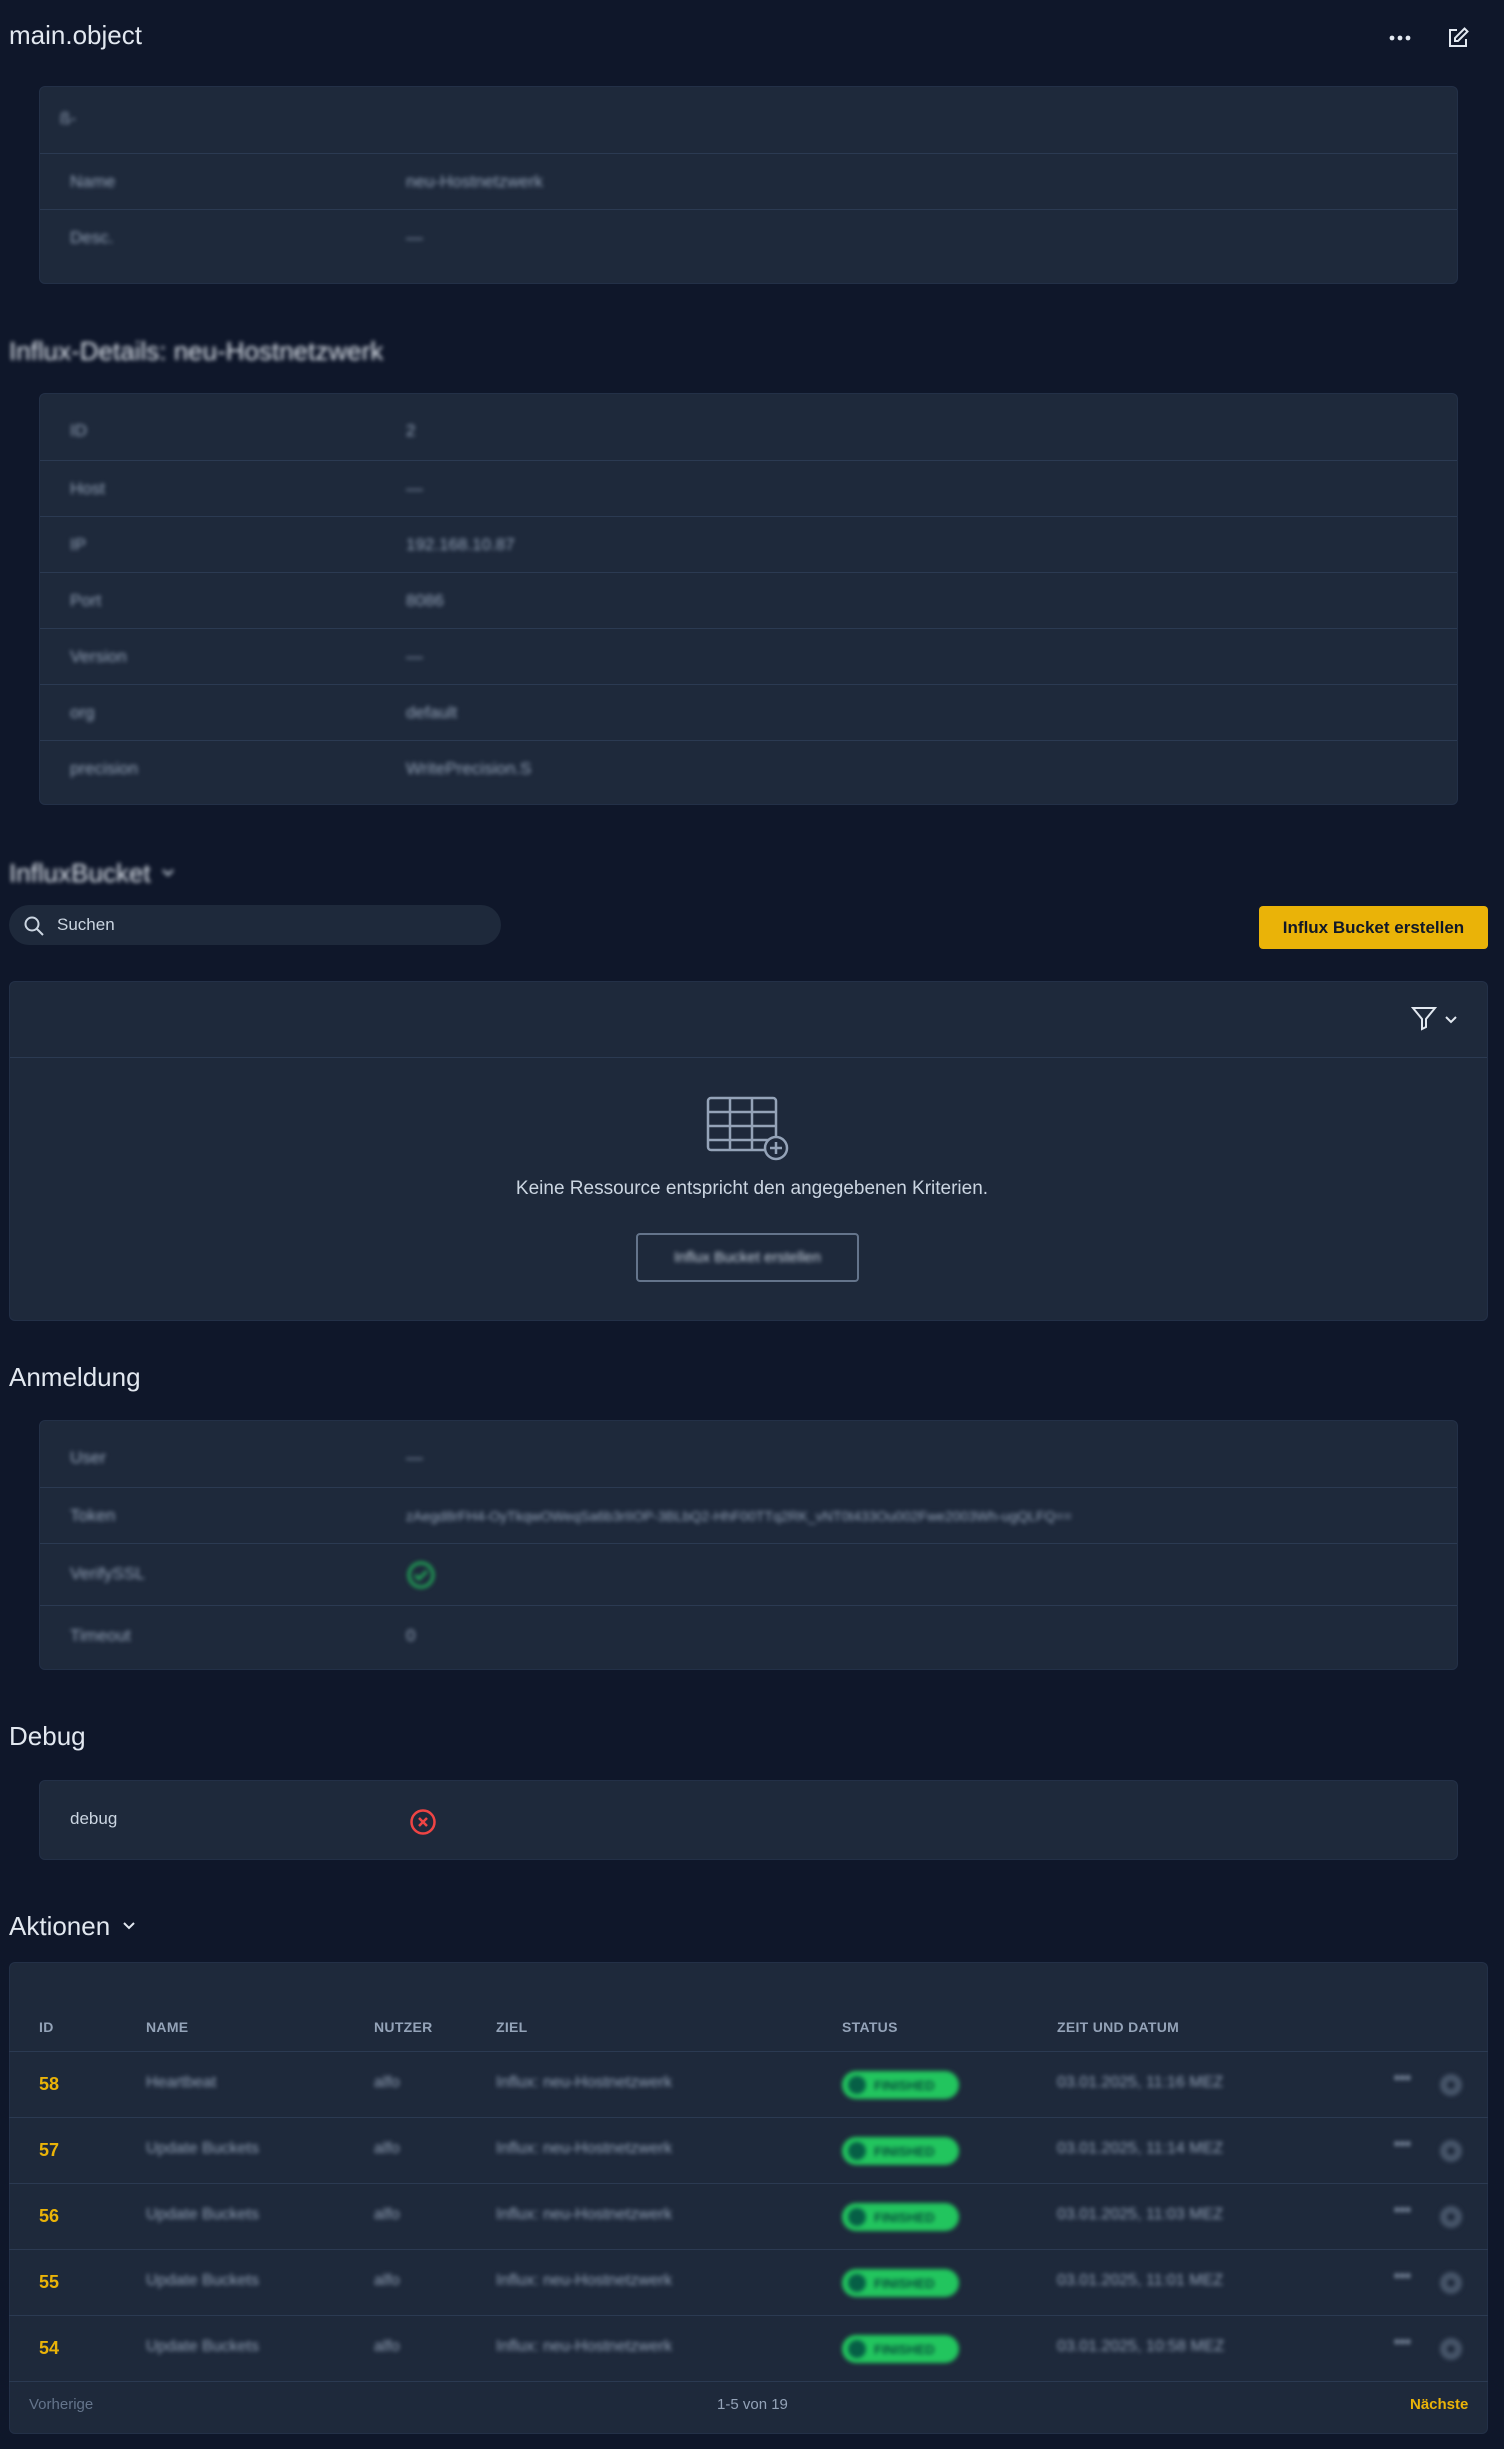  What do you see at coordinates (748, 1636) in the screenshot?
I see `login-row: Timeout 0` at bounding box center [748, 1636].